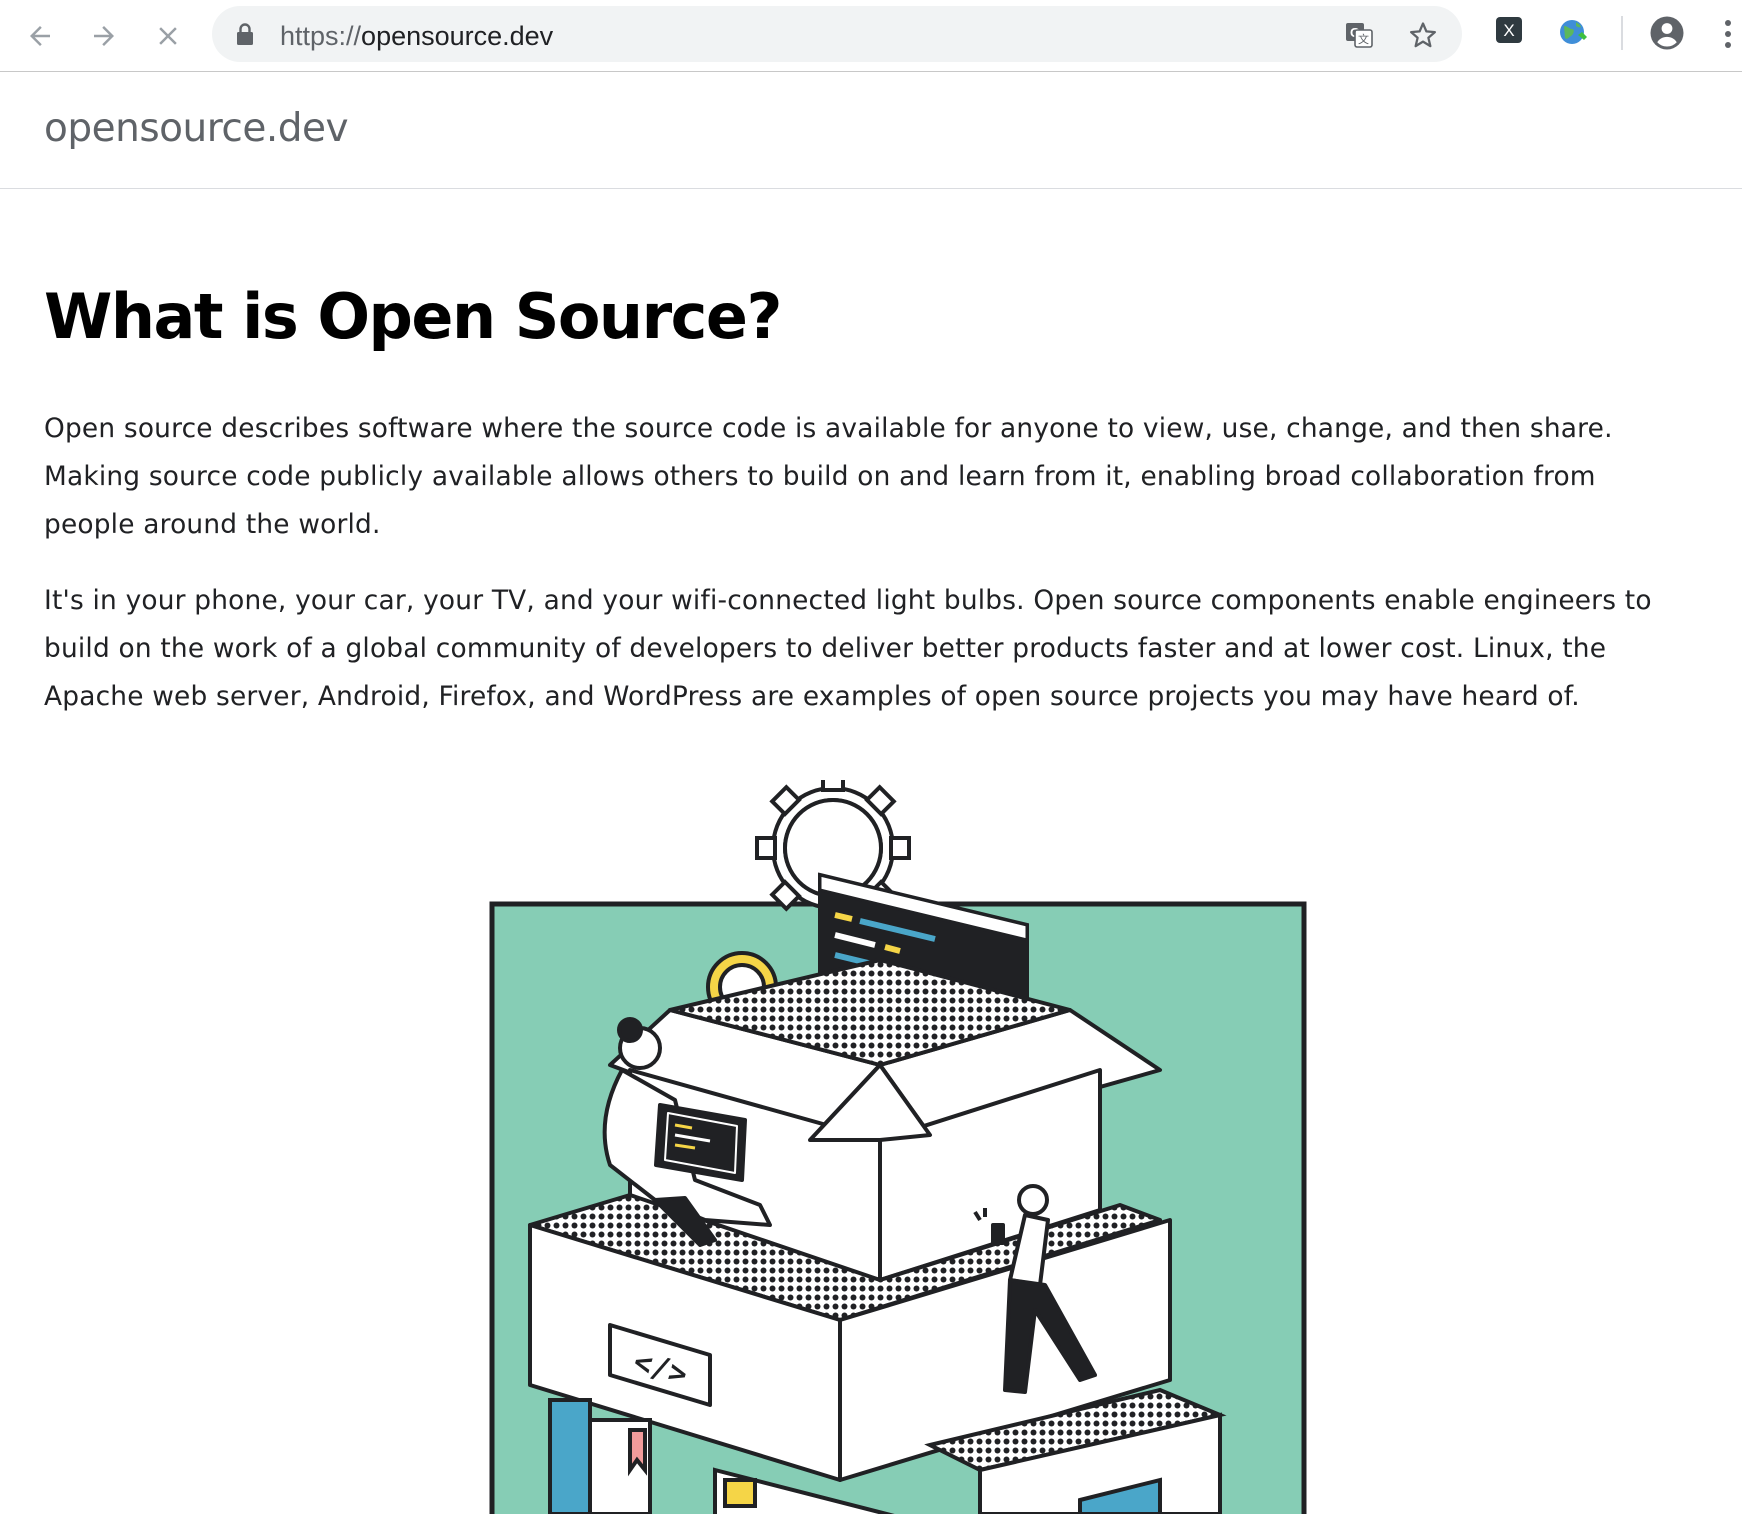  I want to click on url-host: opensource.dev, so click(457, 36).